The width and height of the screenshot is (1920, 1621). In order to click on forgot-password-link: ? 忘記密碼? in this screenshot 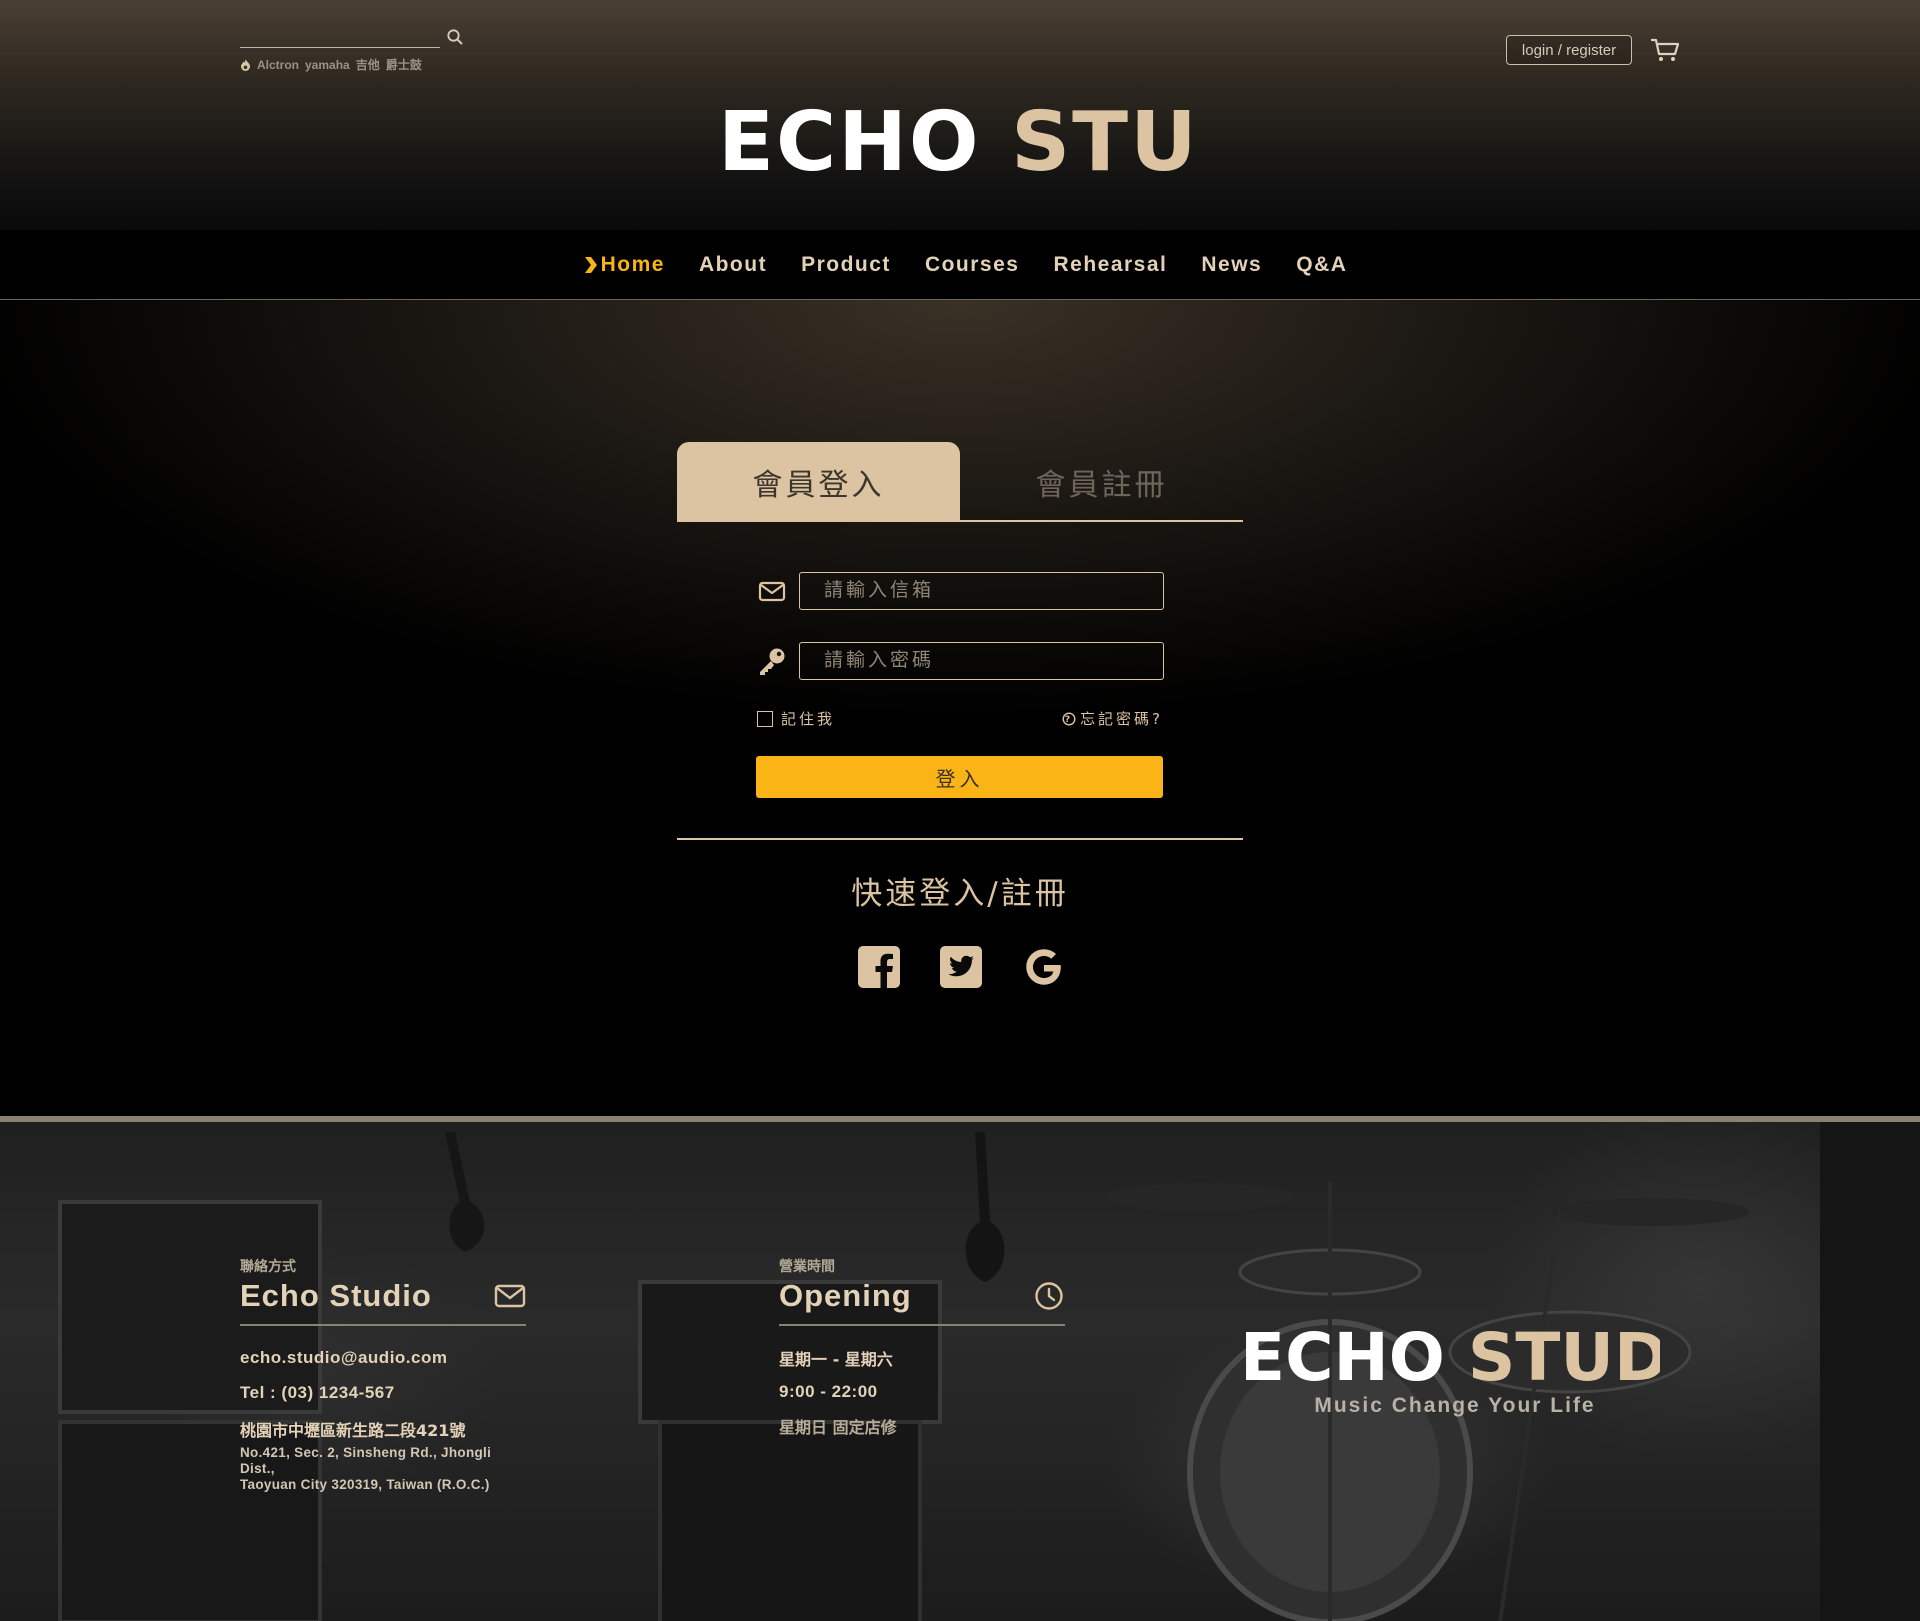, I will do `click(1112, 718)`.